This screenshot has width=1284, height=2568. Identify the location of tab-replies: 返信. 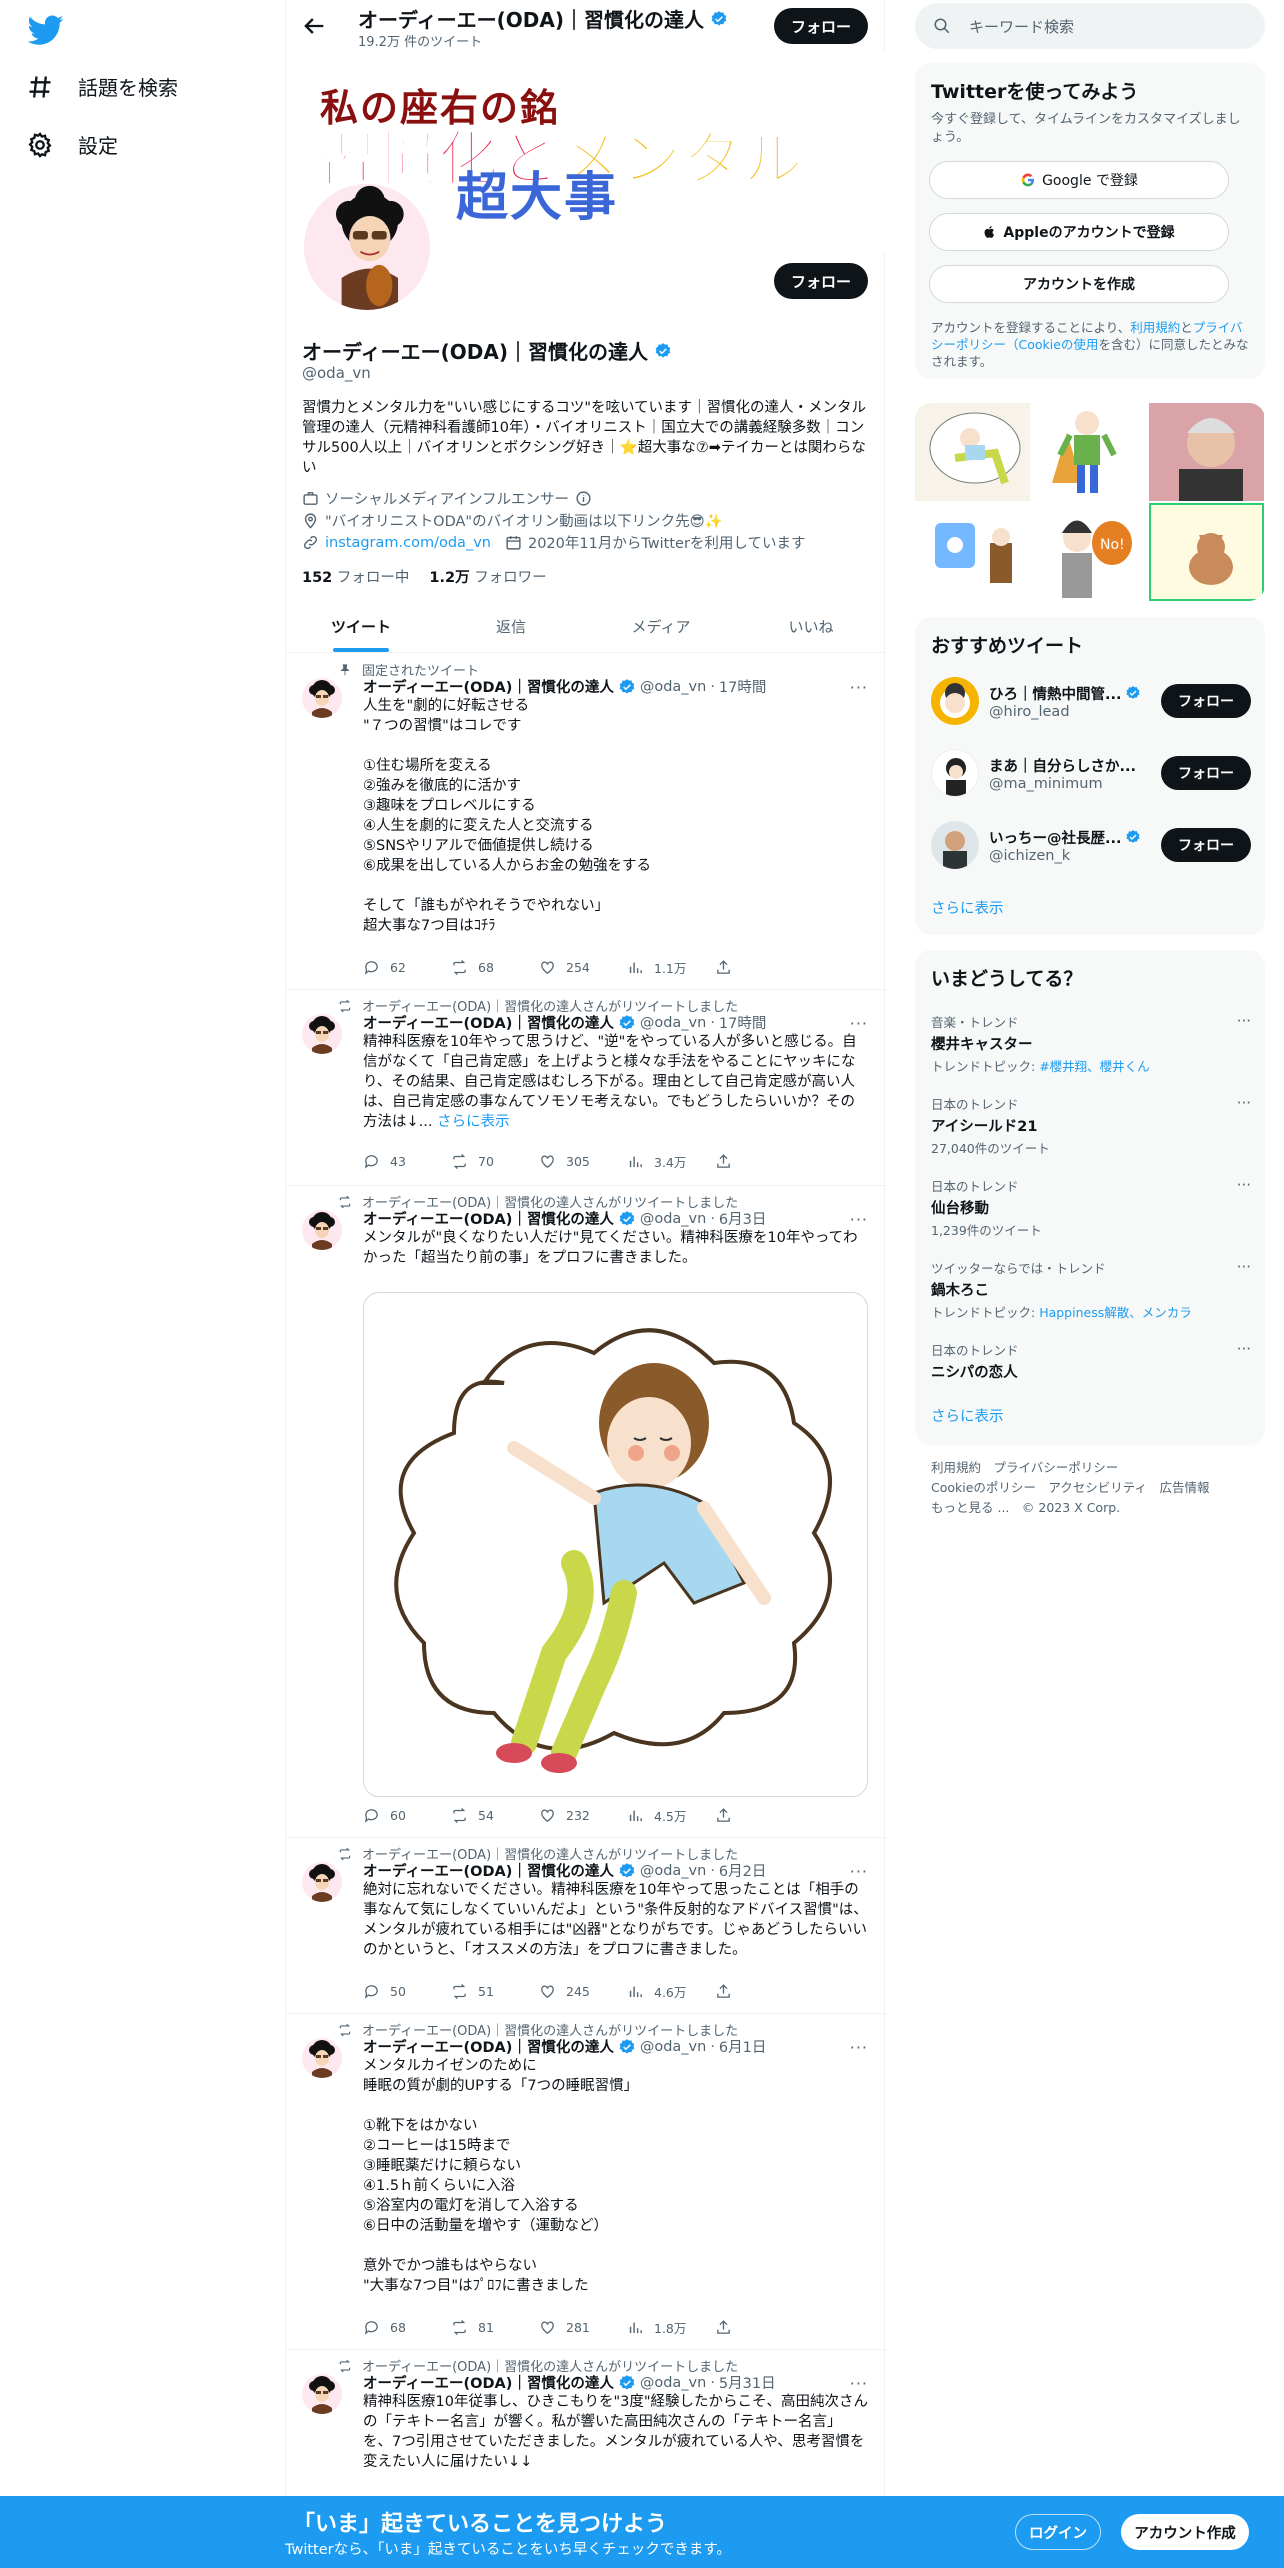
(511, 626).